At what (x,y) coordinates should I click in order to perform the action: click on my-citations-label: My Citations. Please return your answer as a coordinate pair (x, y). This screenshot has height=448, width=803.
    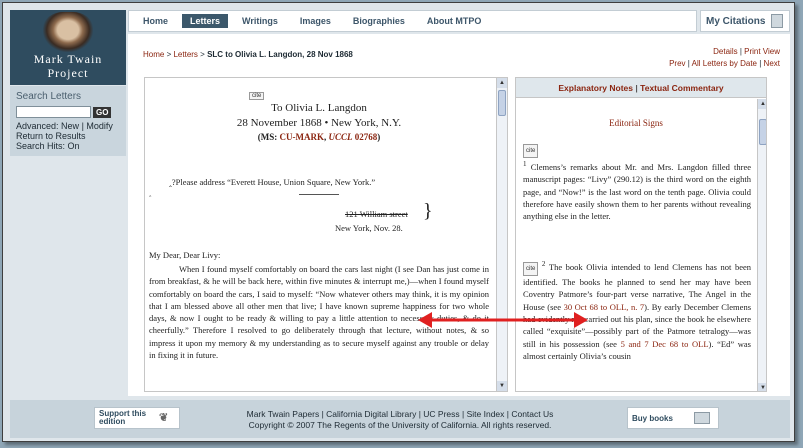
    Looking at the image, I should click on (736, 21).